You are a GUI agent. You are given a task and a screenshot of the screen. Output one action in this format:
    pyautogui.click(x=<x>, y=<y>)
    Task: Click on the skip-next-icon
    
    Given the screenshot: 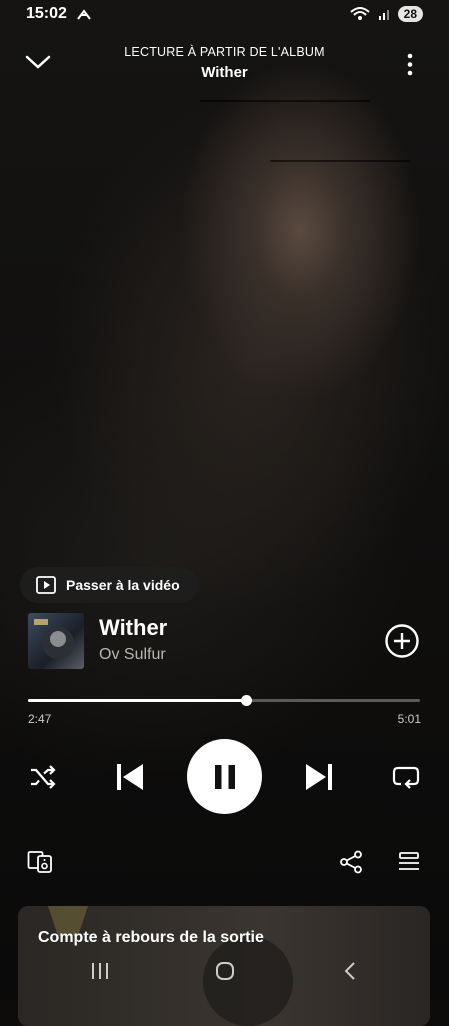 What is the action you would take?
    pyautogui.click(x=319, y=777)
    